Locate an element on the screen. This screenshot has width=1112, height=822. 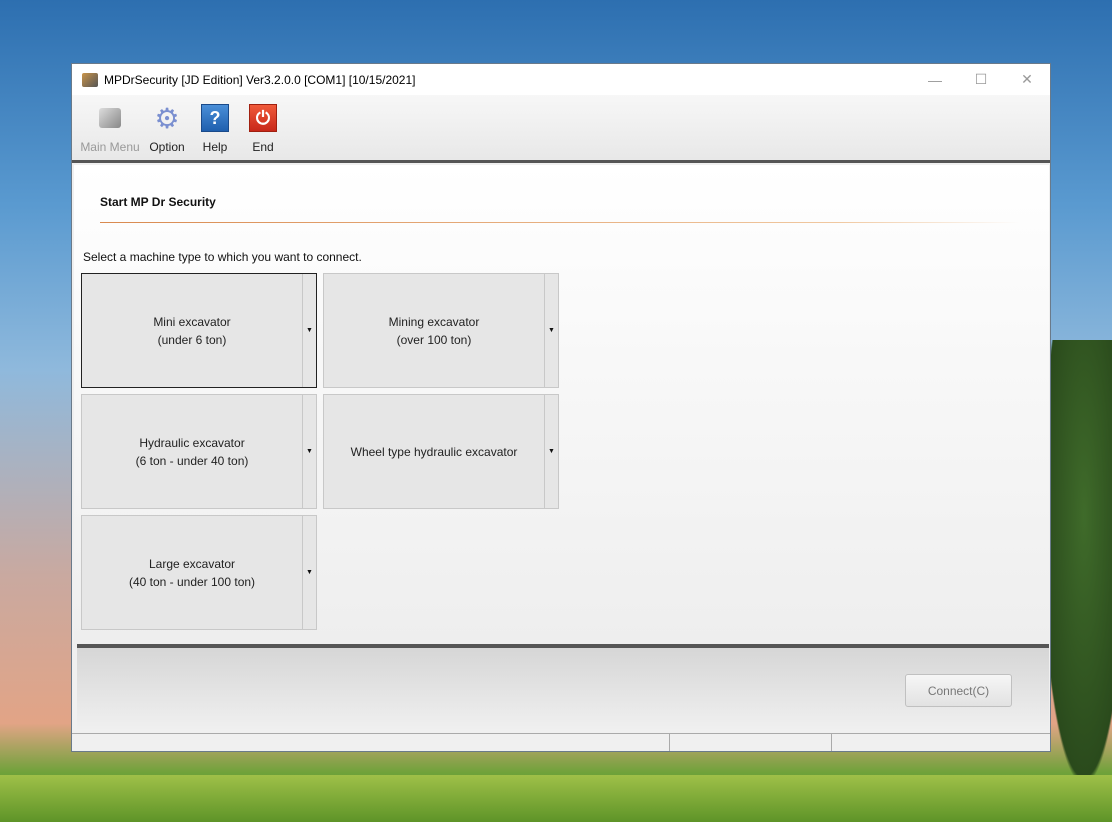
main-menu-icon is located at coordinates (110, 118).